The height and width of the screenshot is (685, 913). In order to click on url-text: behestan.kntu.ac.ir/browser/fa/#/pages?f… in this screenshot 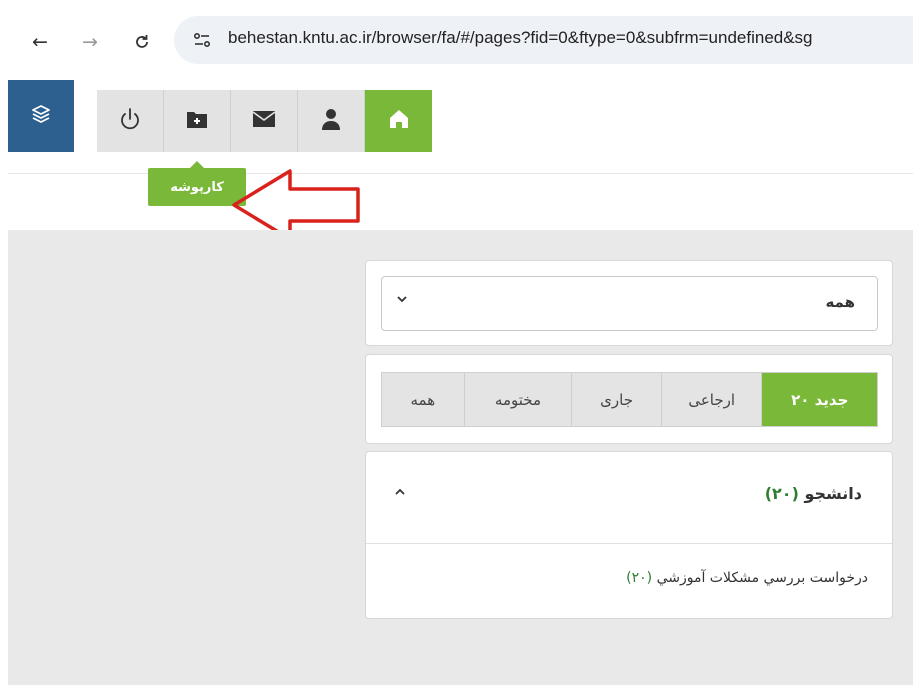, I will do `click(520, 38)`.